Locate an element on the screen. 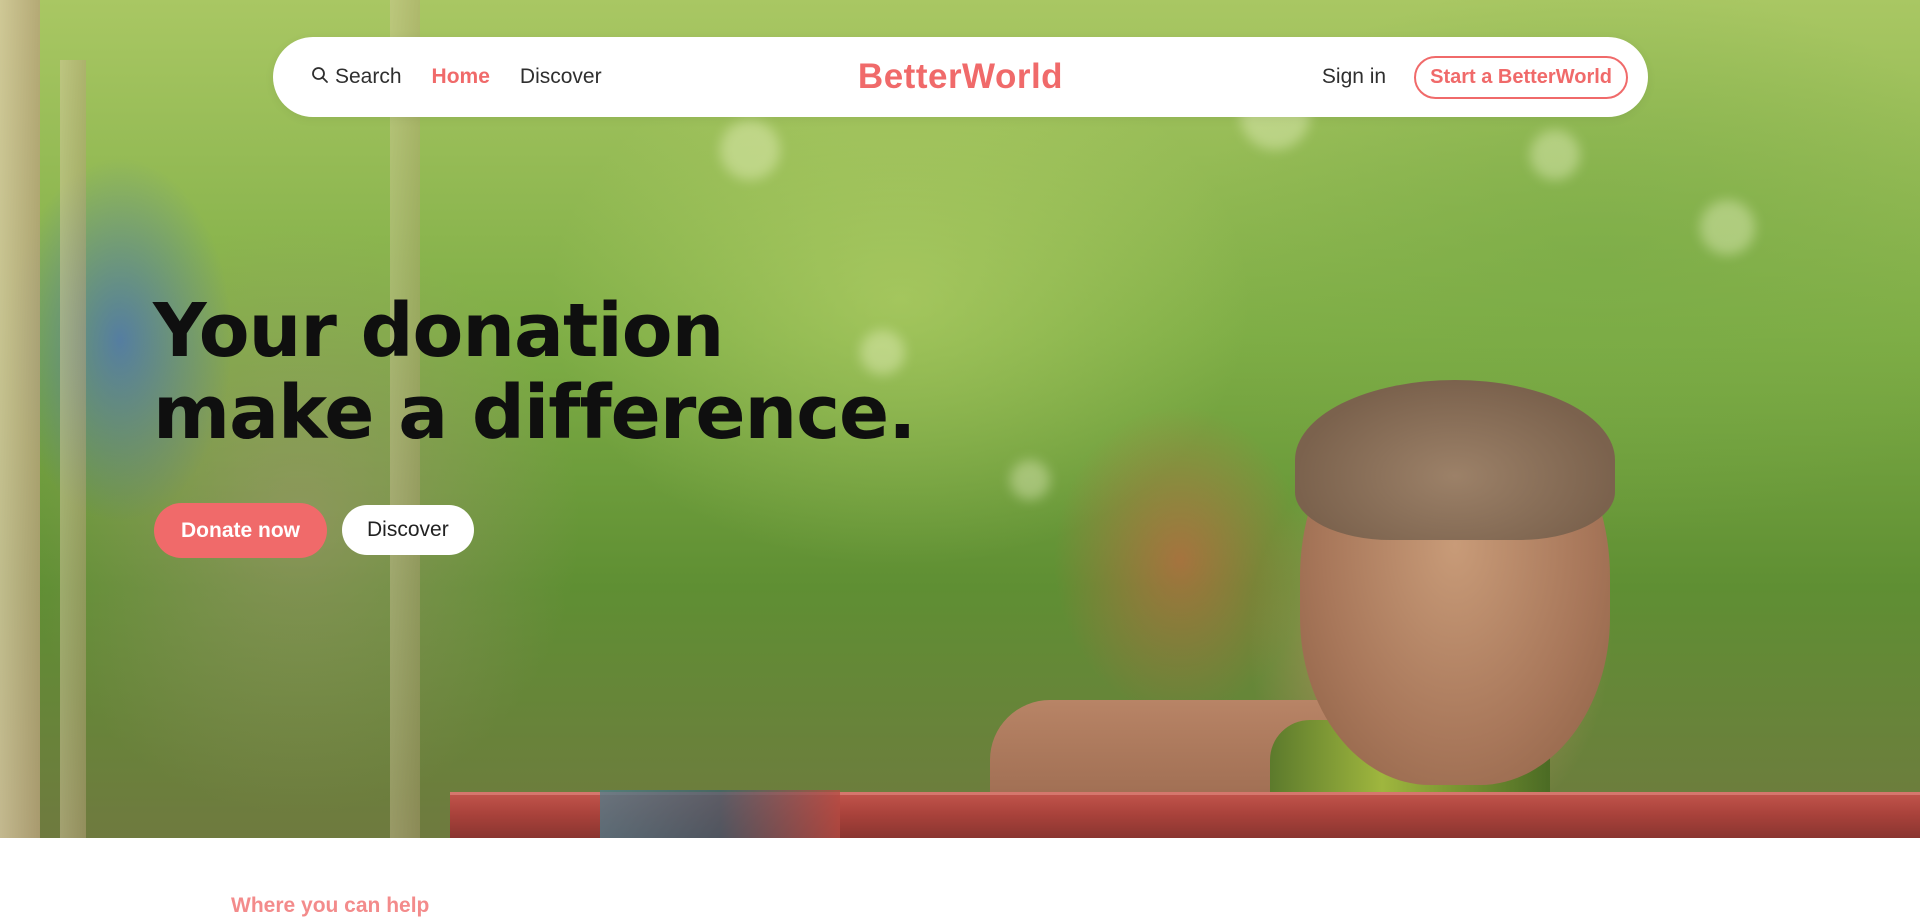 The height and width of the screenshot is (922, 1920). donate-now-button: Donate now is located at coordinates (240, 530).